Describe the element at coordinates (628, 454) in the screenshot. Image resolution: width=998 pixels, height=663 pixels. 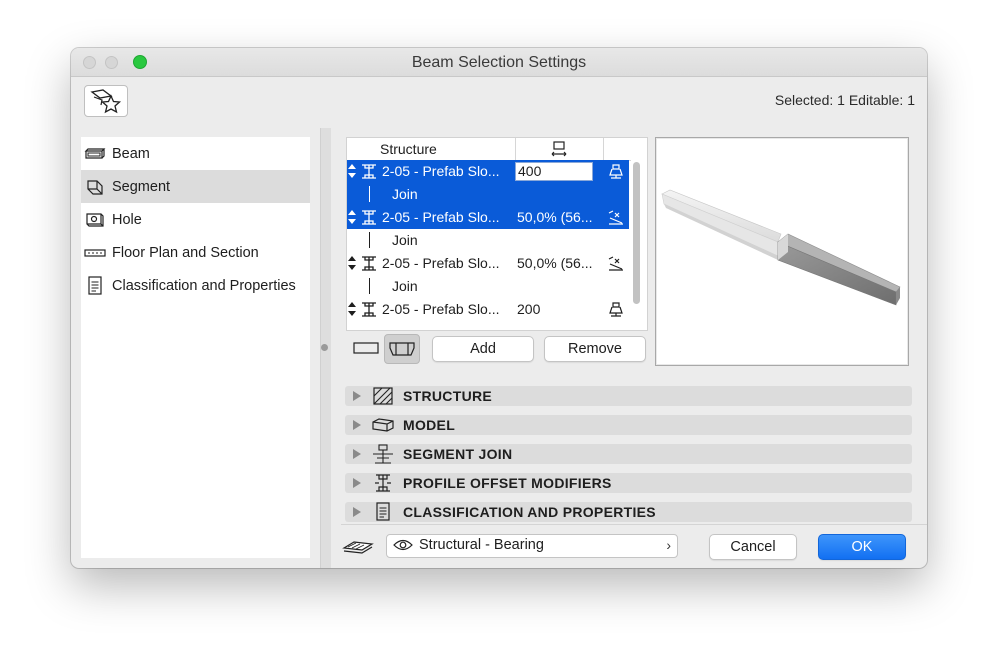
I see `section-segment-join: SEGMENT JOIN` at that location.